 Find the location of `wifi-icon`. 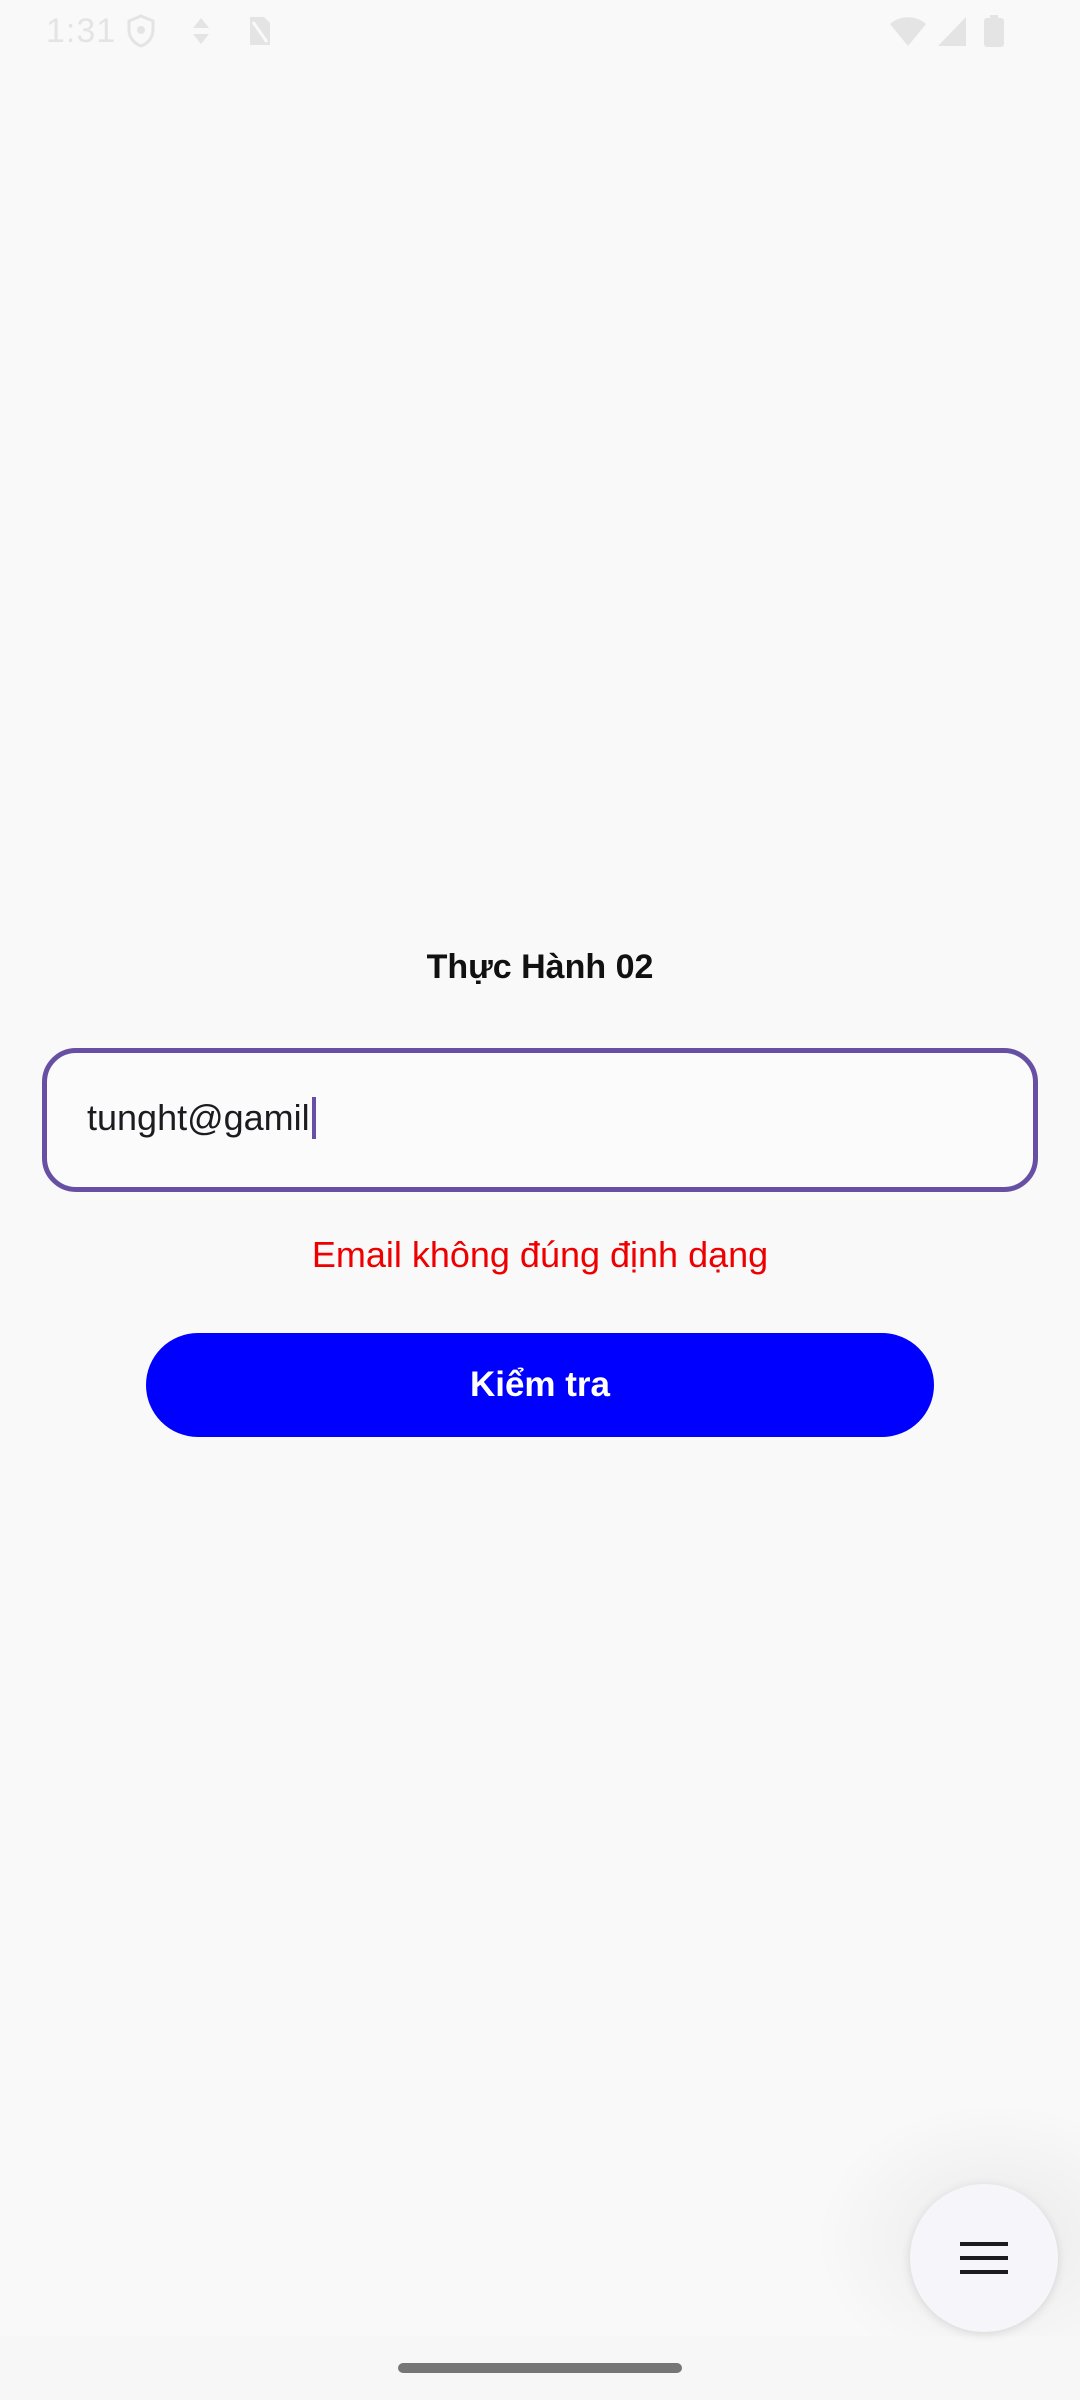

wifi-icon is located at coordinates (908, 31).